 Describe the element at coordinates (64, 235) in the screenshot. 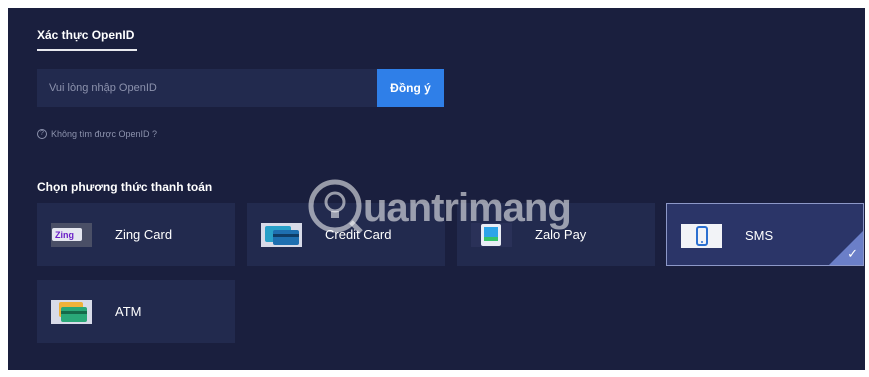

I see `svg-text: Zing` at that location.